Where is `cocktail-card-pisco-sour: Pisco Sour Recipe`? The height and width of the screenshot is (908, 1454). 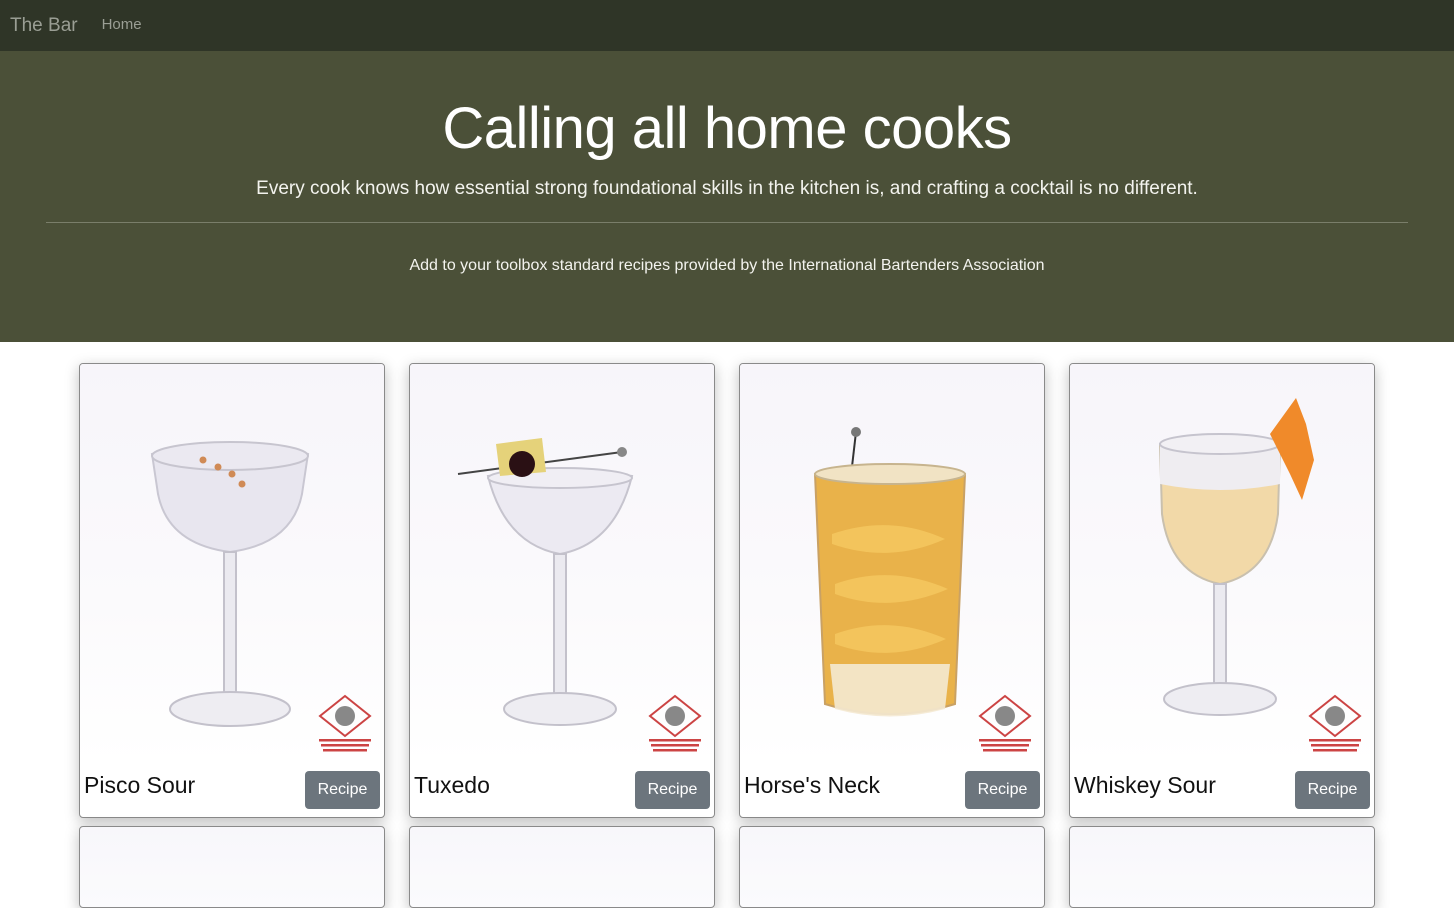
cocktail-card-pisco-sour: Pisco Sour Recipe is located at coordinates (232, 590).